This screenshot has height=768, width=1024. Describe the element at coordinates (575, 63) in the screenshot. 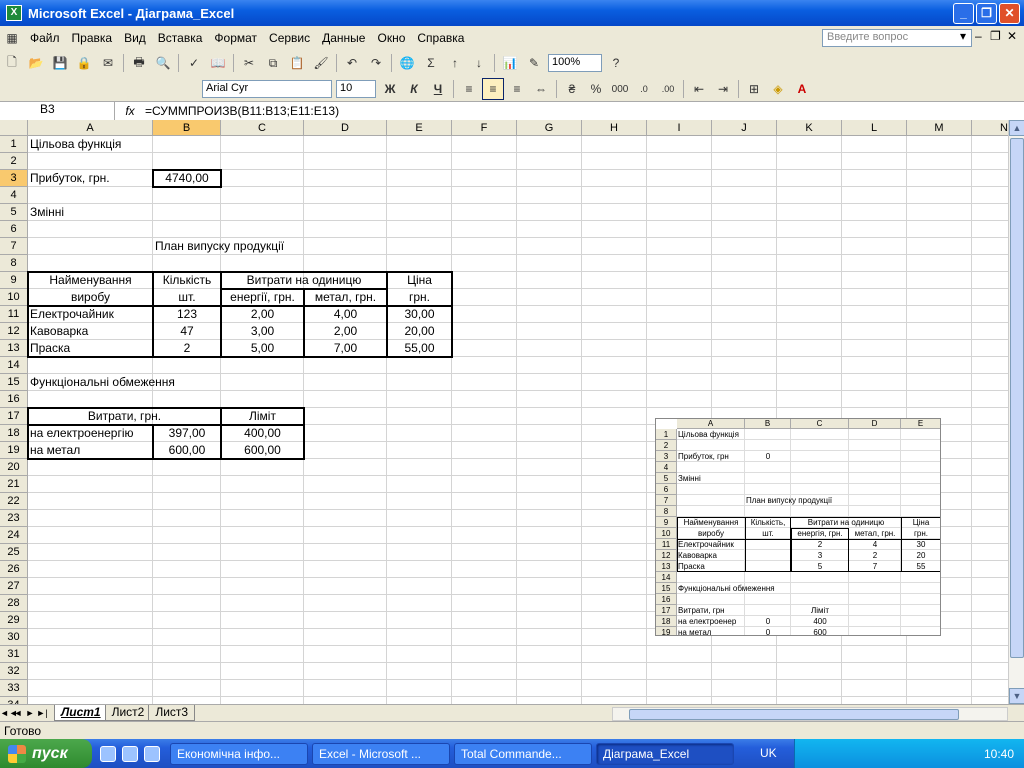

I see `zoom-select: 100%` at that location.